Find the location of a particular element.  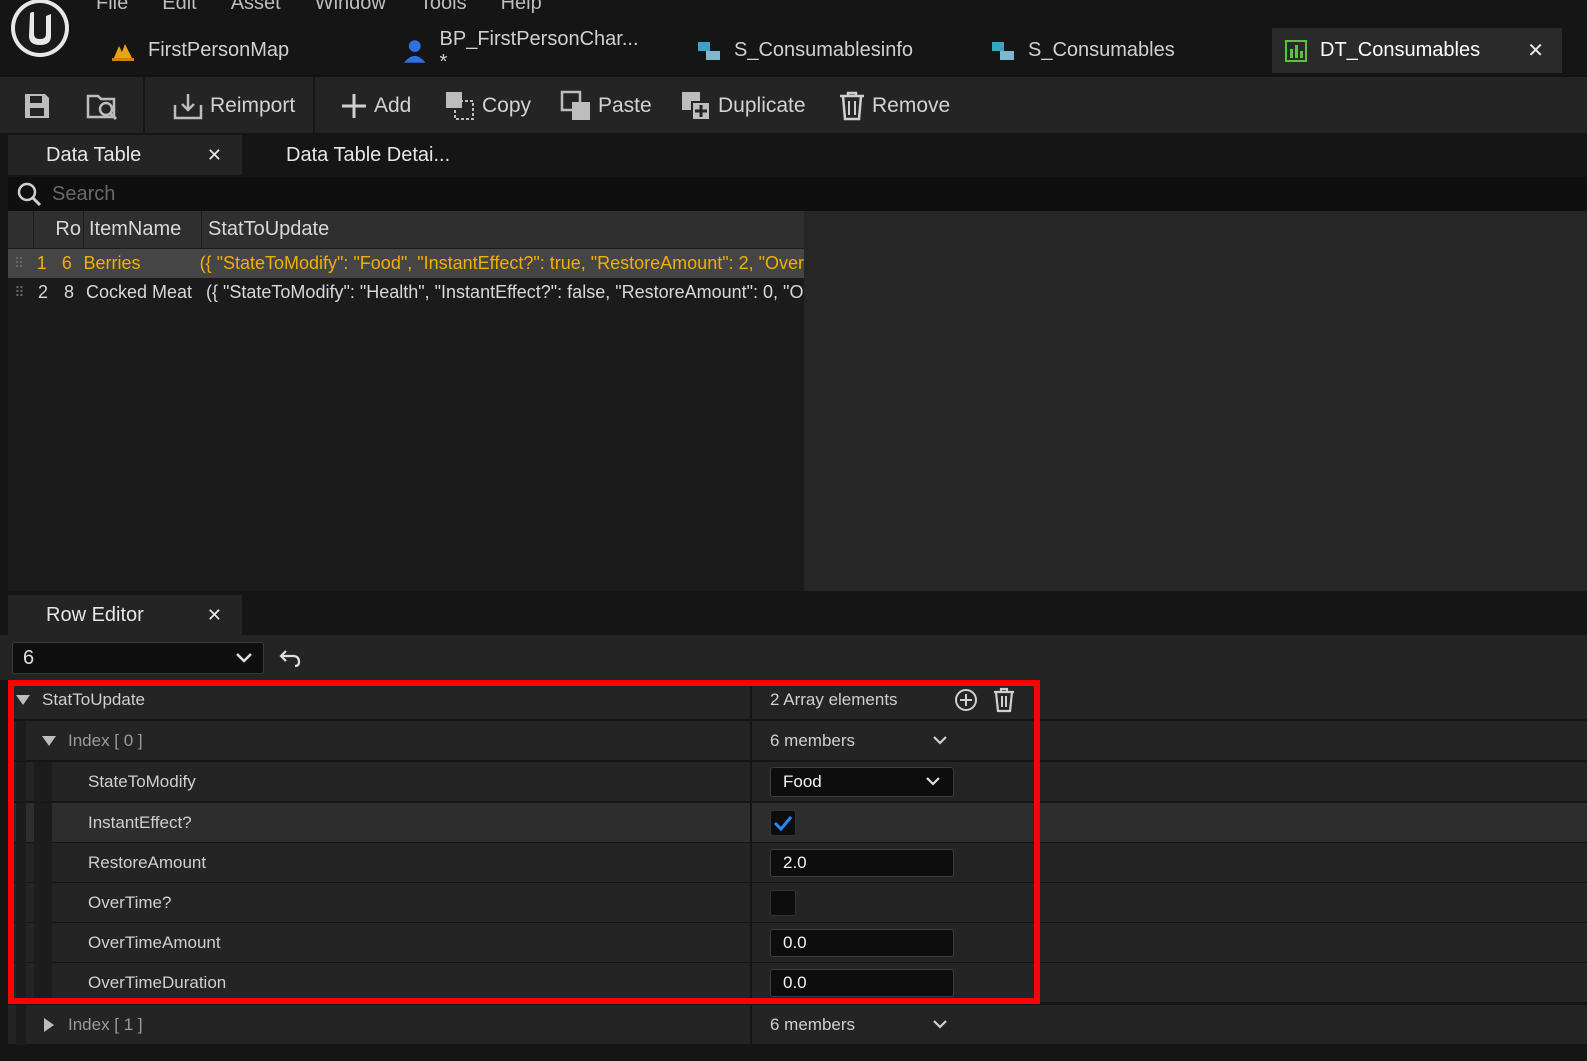

row-name-dropdown: 6 is located at coordinates (138, 658).